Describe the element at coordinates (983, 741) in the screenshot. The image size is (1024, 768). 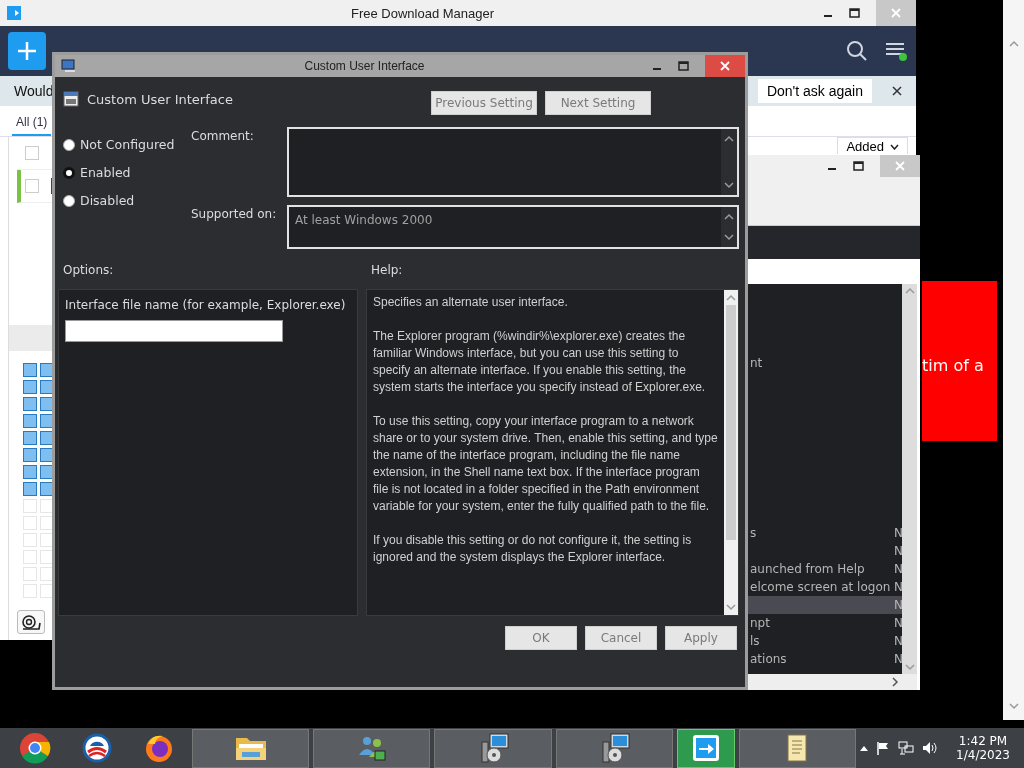
I see `clock-time: 1:42 PM` at that location.